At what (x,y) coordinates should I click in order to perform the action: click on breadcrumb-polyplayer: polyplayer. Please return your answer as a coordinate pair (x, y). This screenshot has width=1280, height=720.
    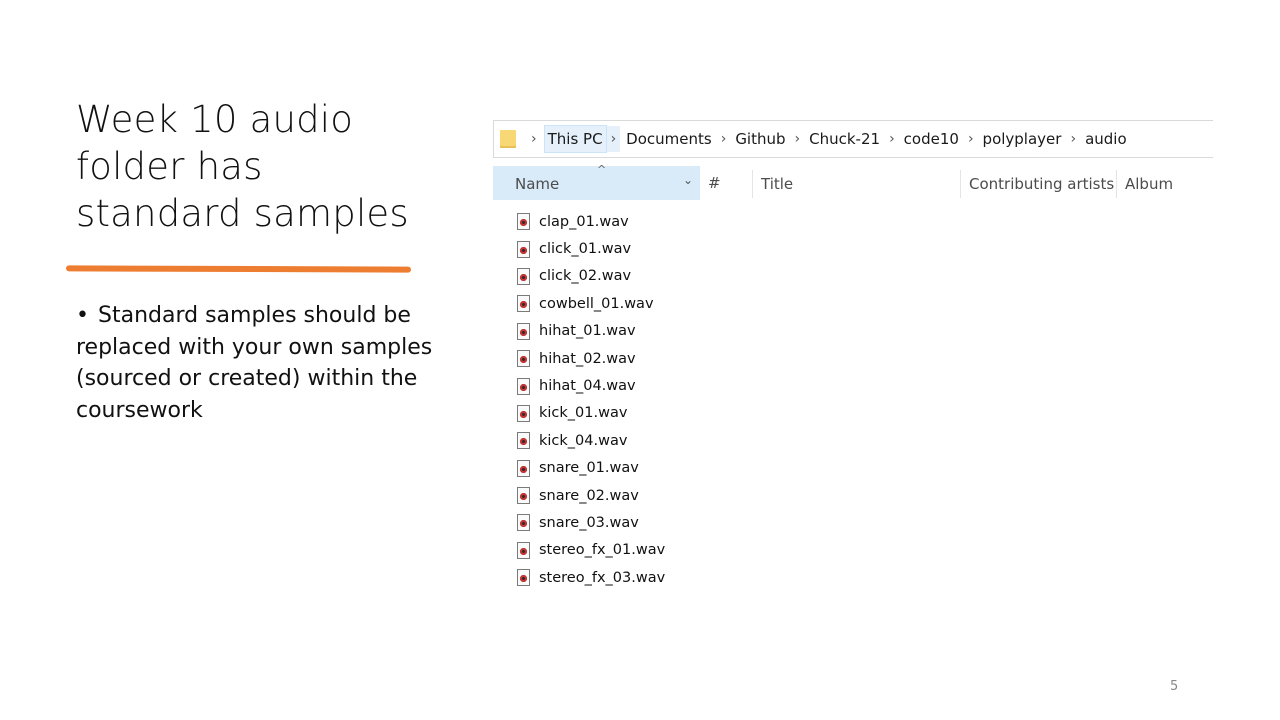
    Looking at the image, I should click on (1022, 139).